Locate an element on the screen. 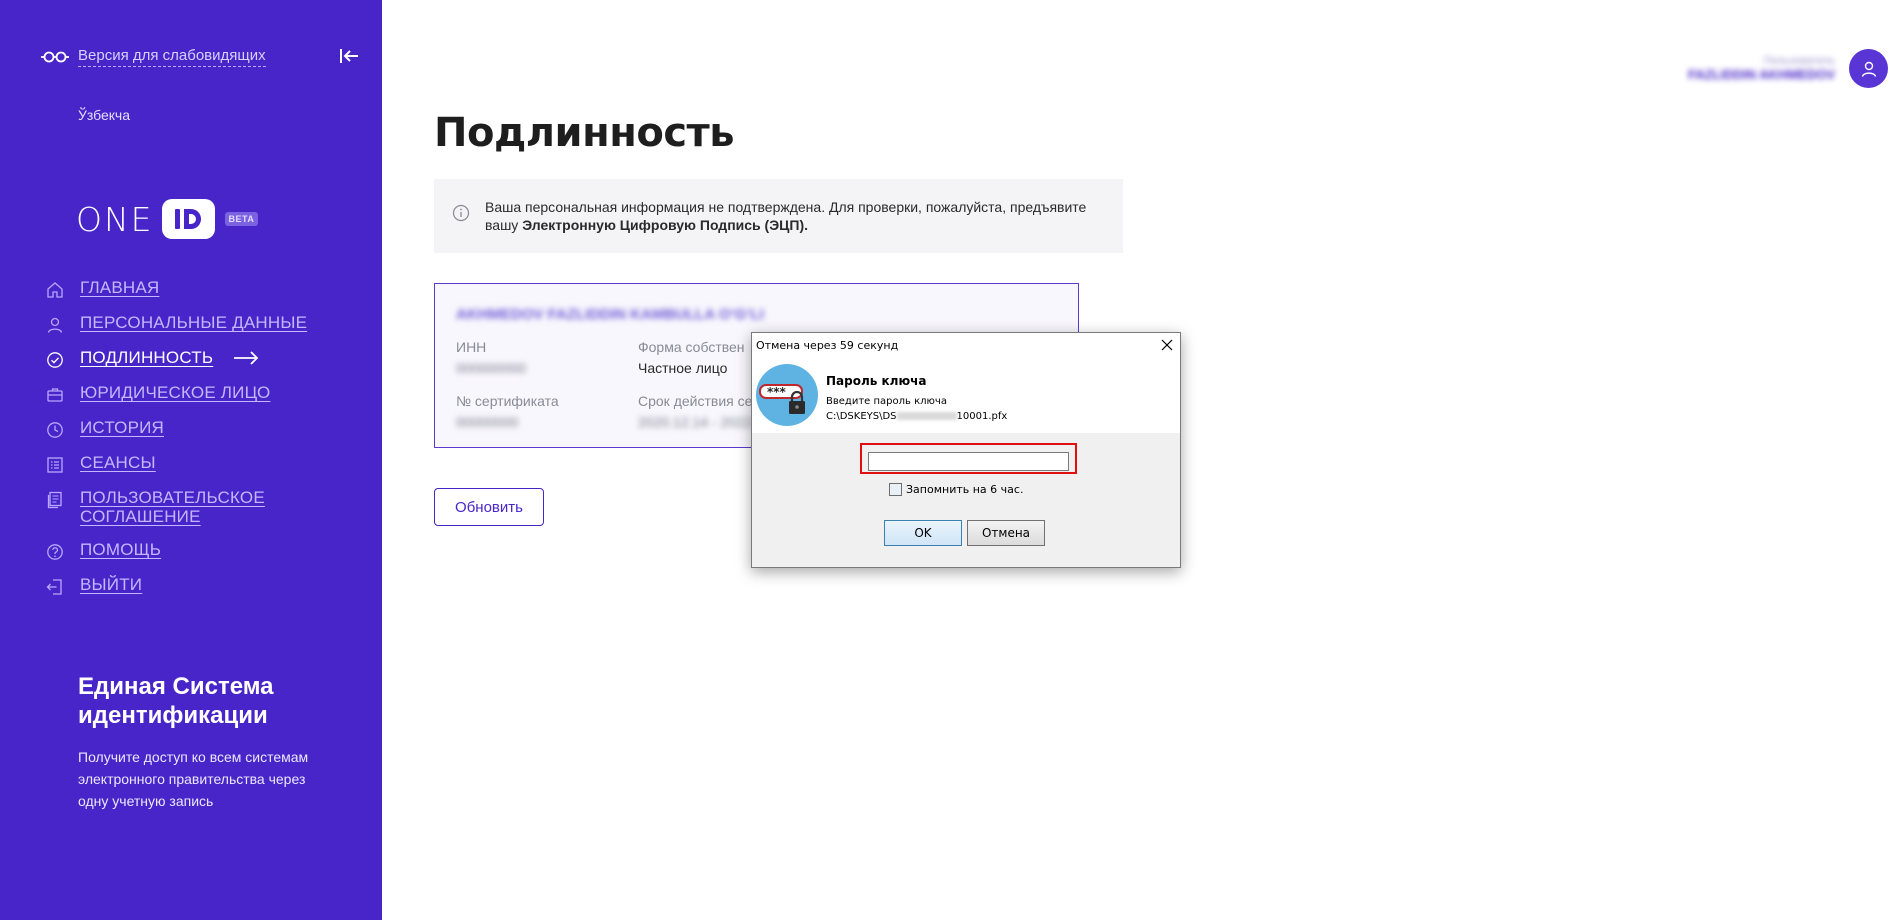 This screenshot has height=920, width=1904. sidebar-item-legal-entity: ЮРИДИЧЕСКОЕ ЛИЦО is located at coordinates (206, 393).